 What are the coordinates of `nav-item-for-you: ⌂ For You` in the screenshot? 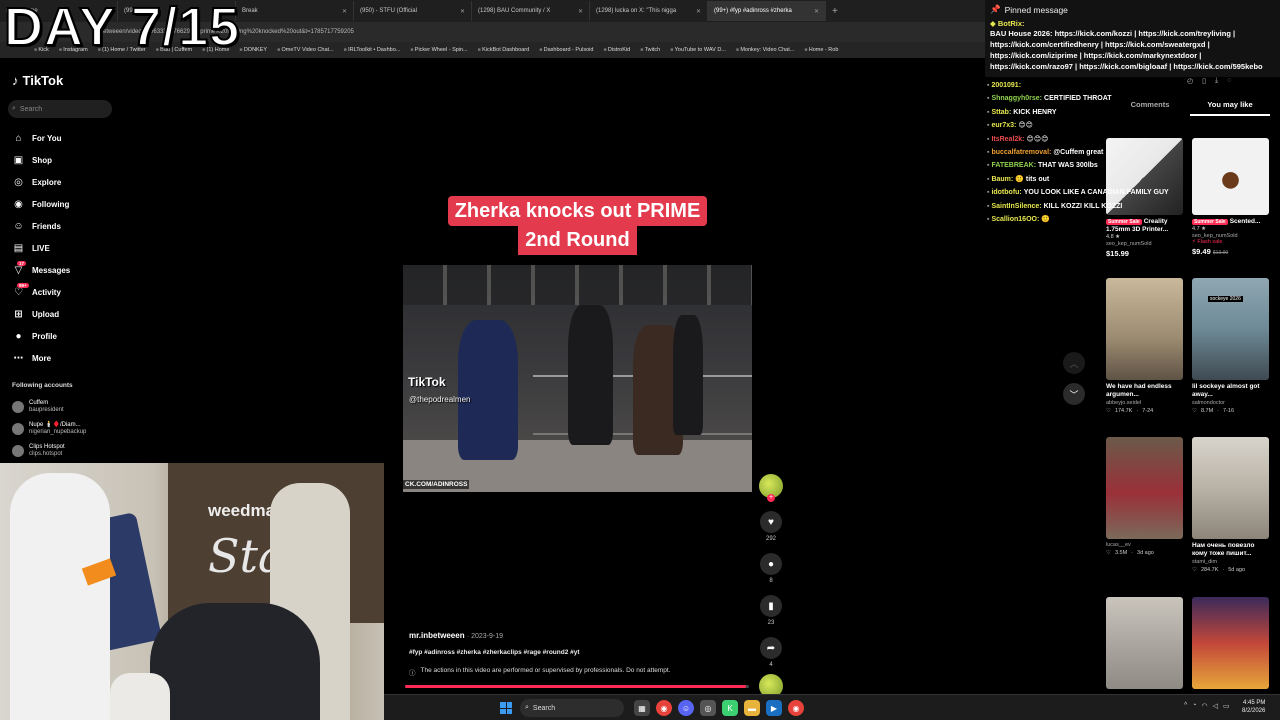 It's located at (67, 138).